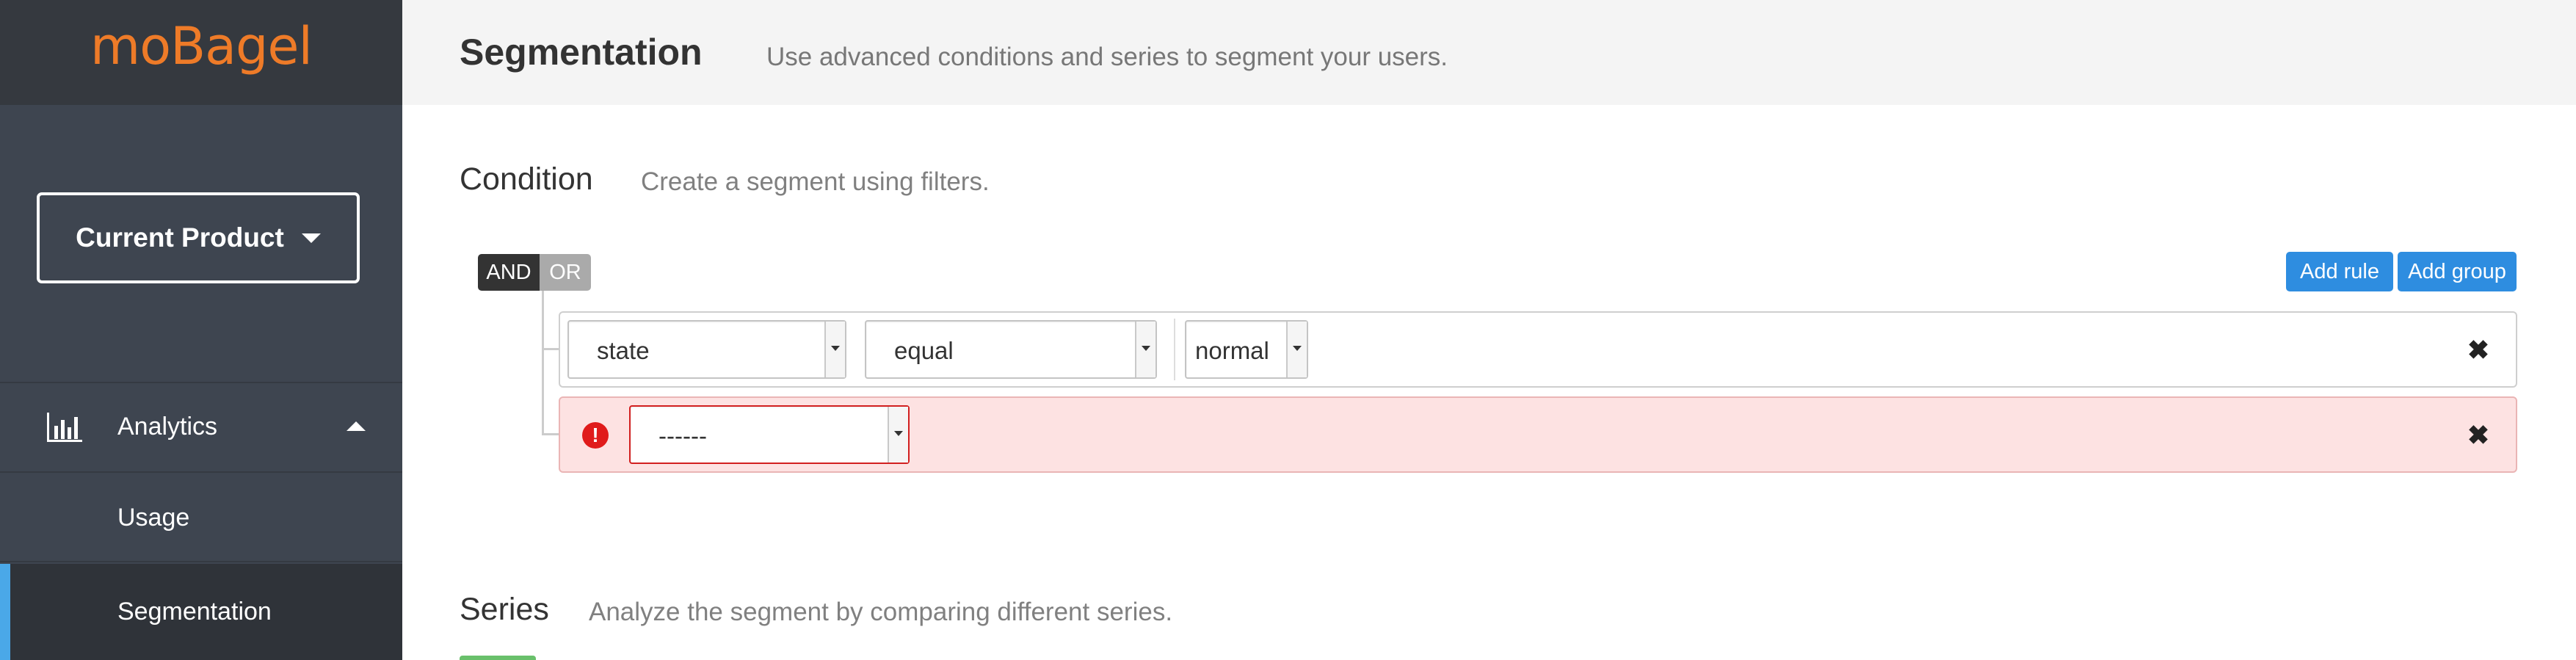  Describe the element at coordinates (509, 272) in the screenshot. I see `and-button: AND` at that location.